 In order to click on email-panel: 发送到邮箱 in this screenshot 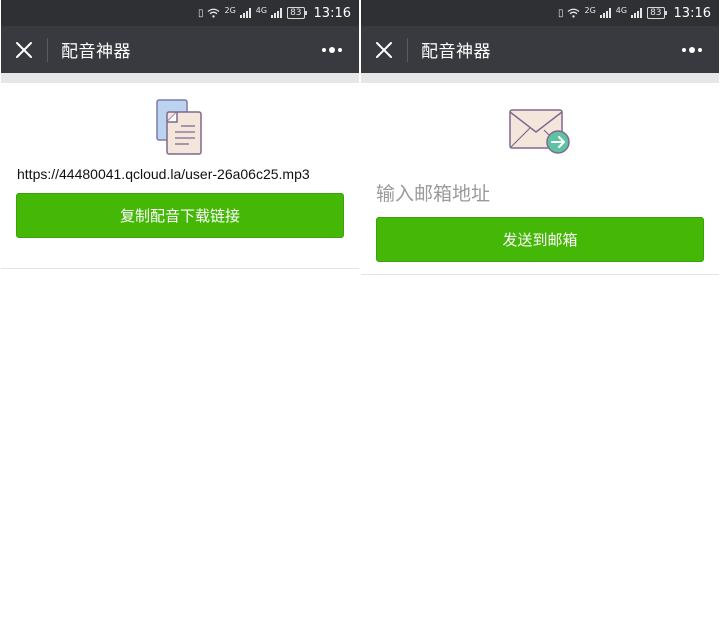, I will do `click(540, 179)`.